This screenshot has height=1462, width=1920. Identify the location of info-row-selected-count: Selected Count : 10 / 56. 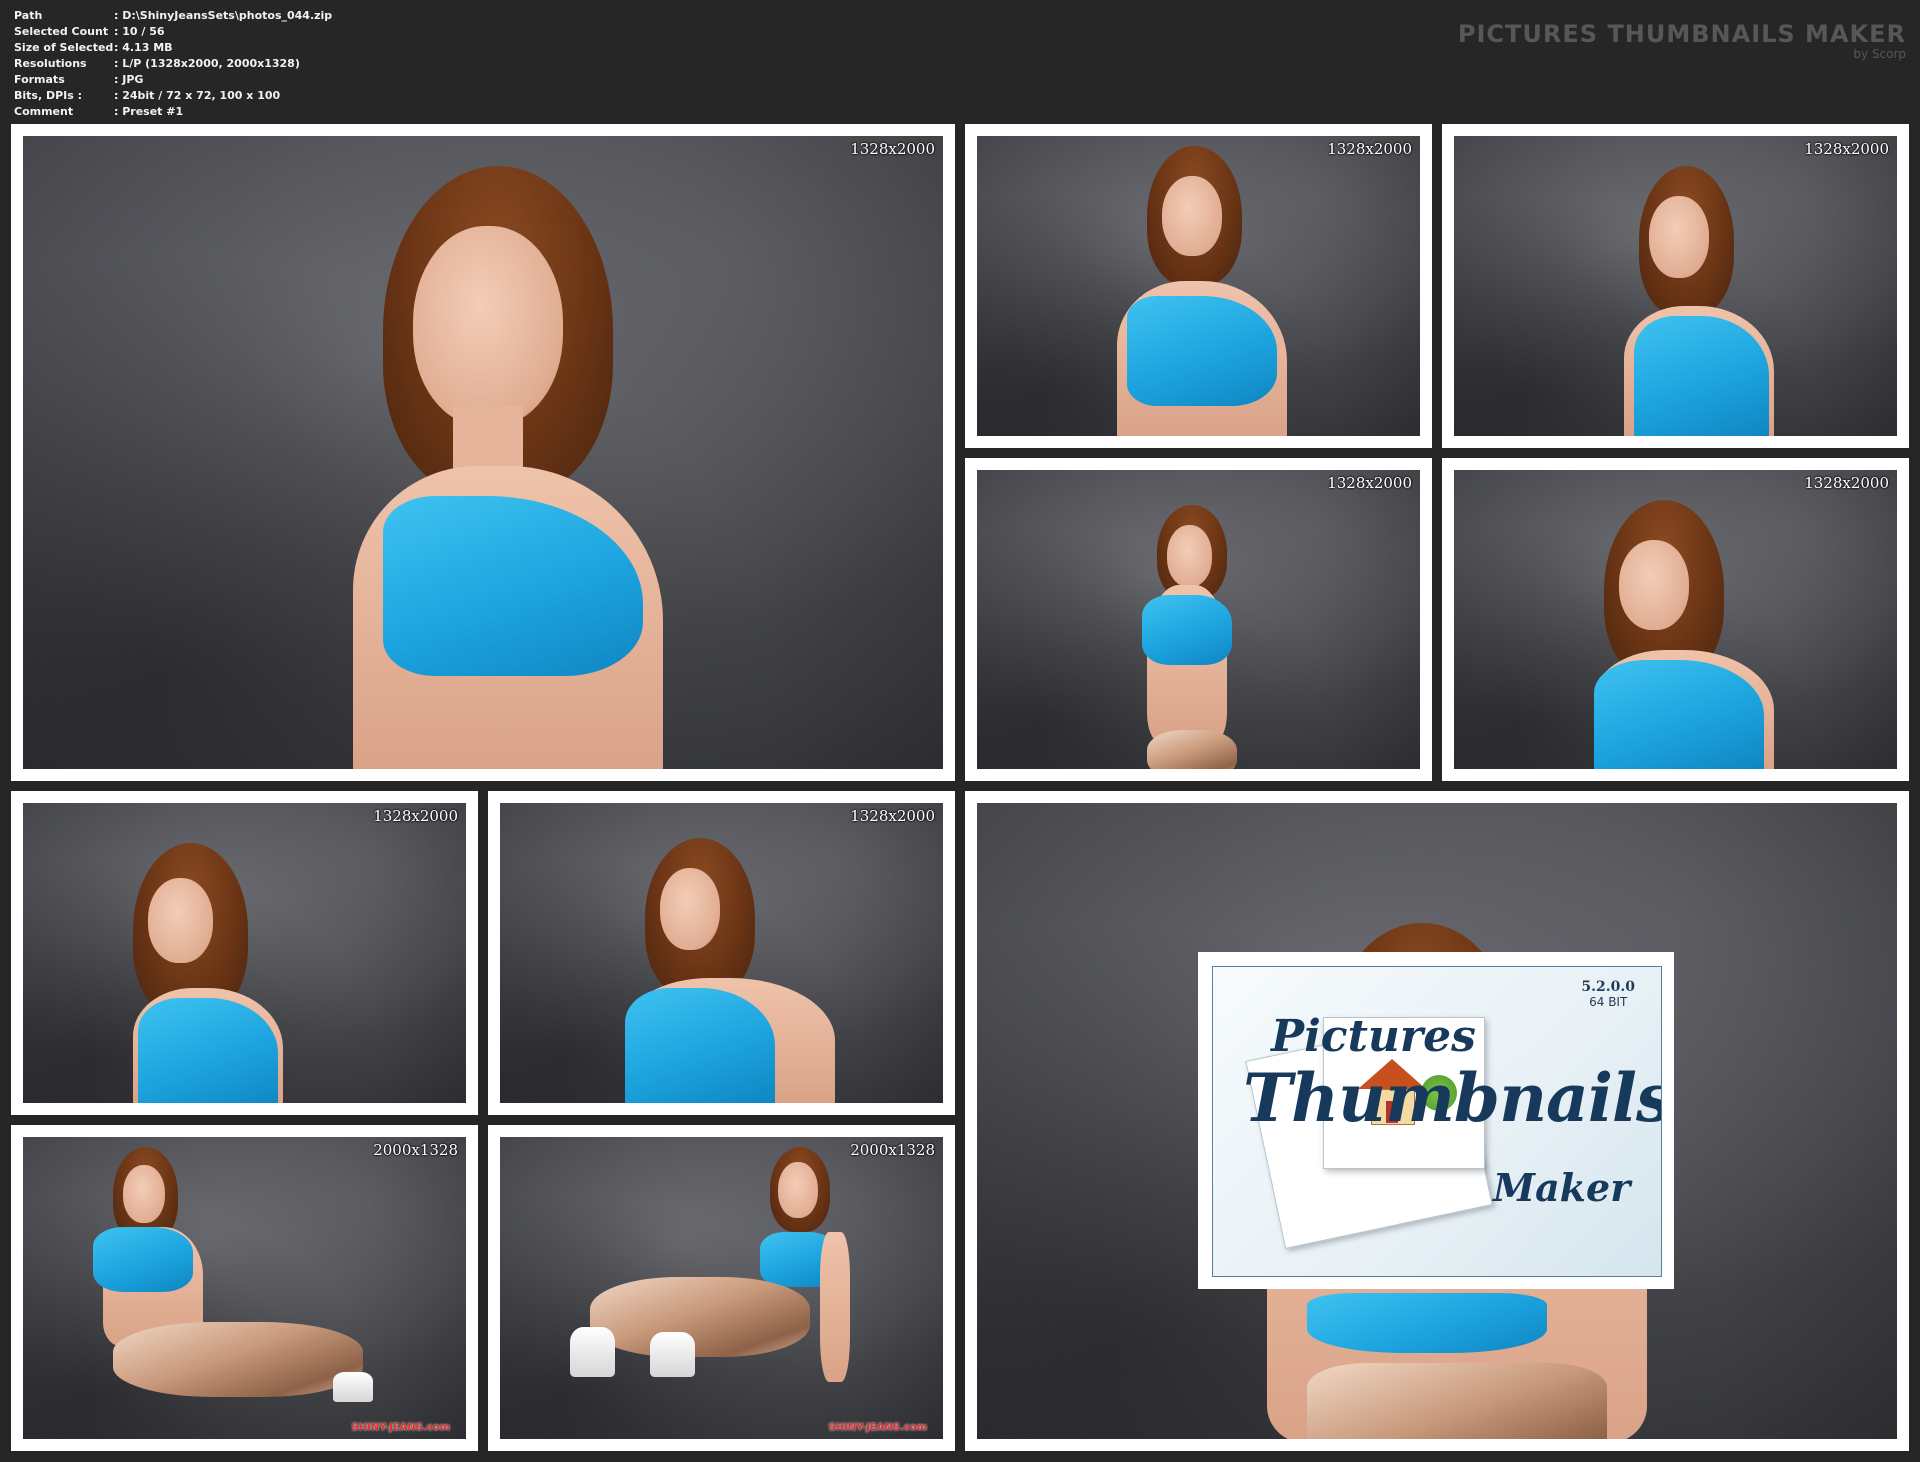
(173, 32).